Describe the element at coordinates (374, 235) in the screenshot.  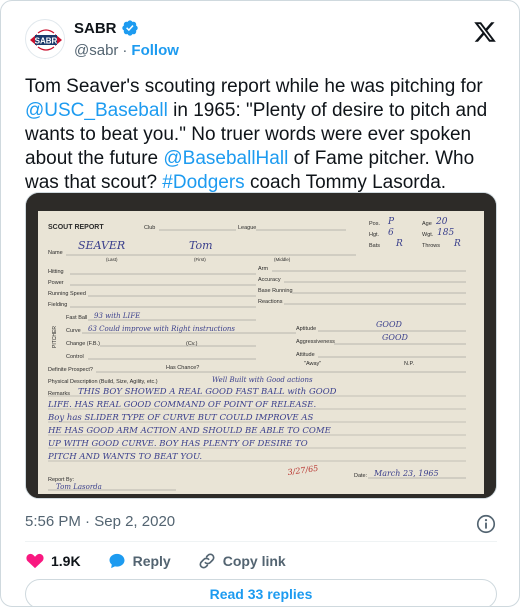
I see `card-hgt-label: Hgt.` at that location.